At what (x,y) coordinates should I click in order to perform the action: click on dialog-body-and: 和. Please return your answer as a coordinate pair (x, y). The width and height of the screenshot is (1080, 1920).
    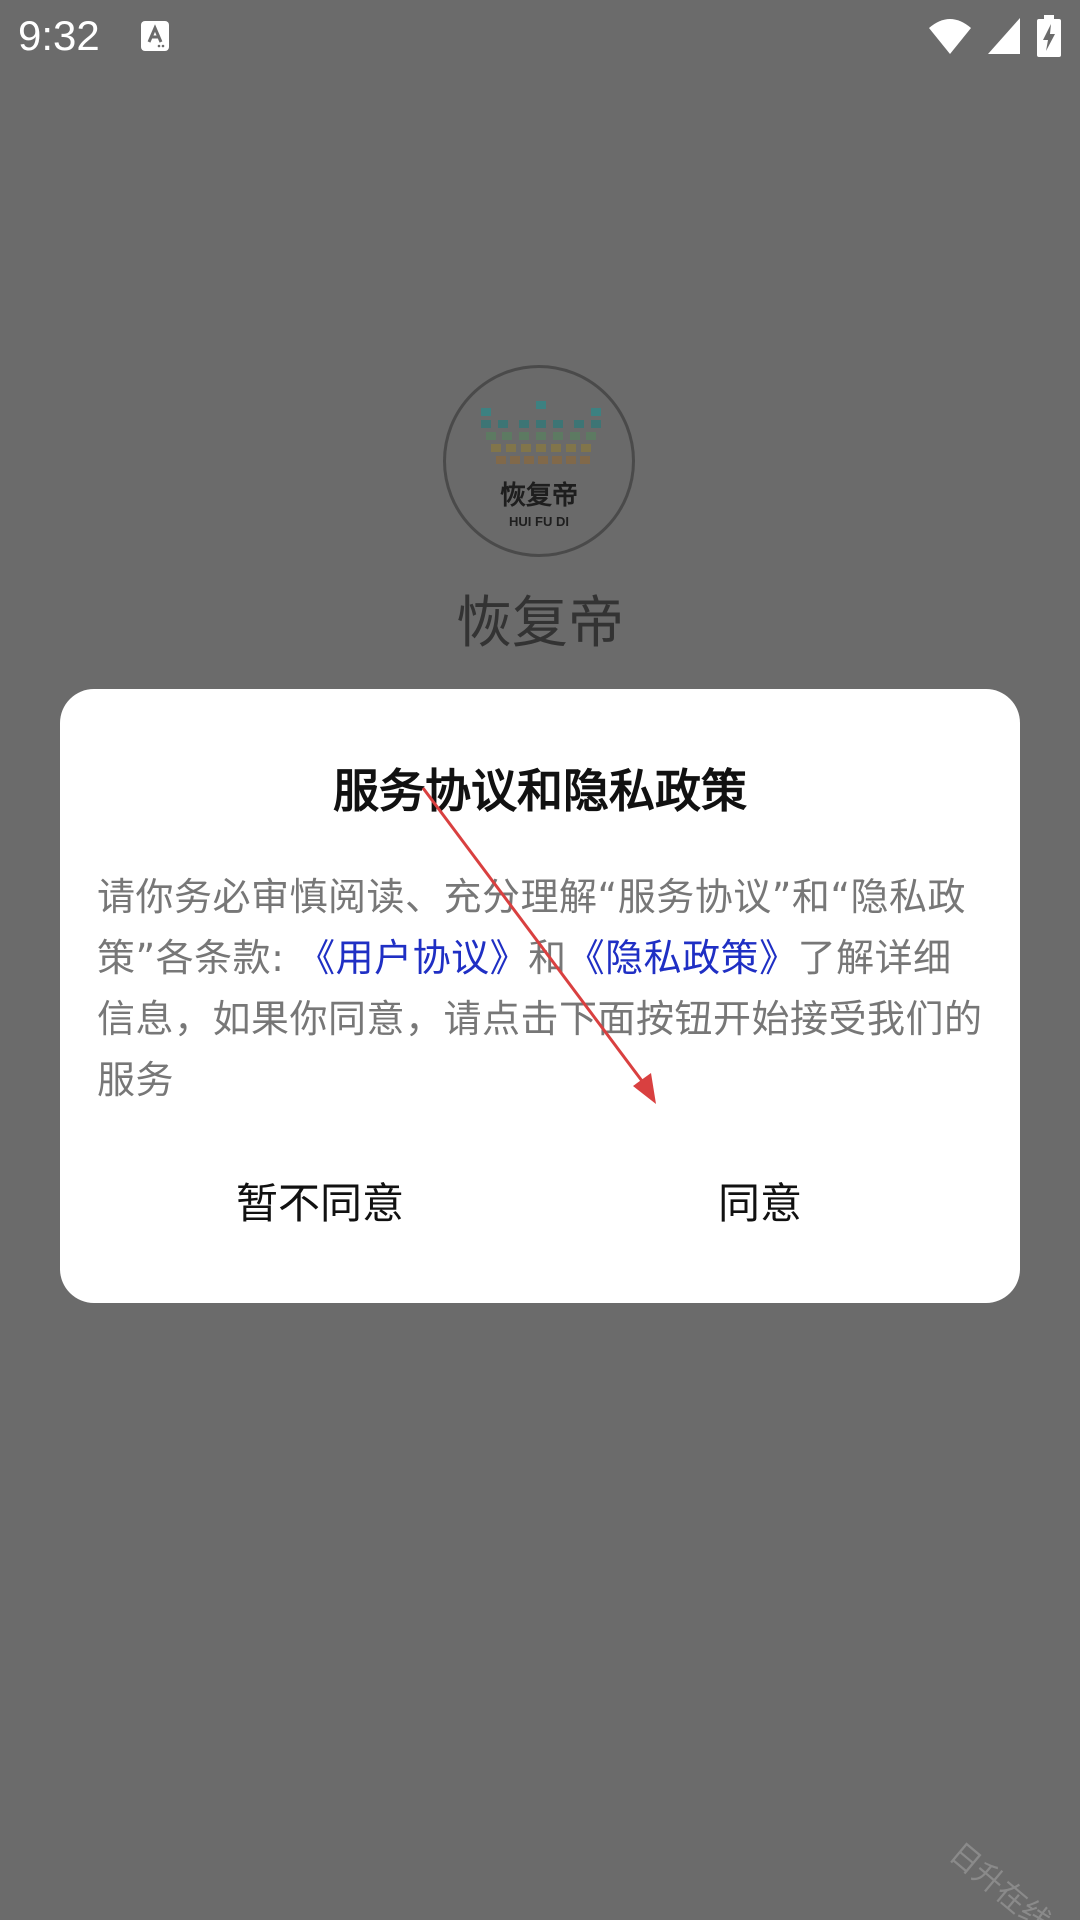
    Looking at the image, I should click on (547, 958).